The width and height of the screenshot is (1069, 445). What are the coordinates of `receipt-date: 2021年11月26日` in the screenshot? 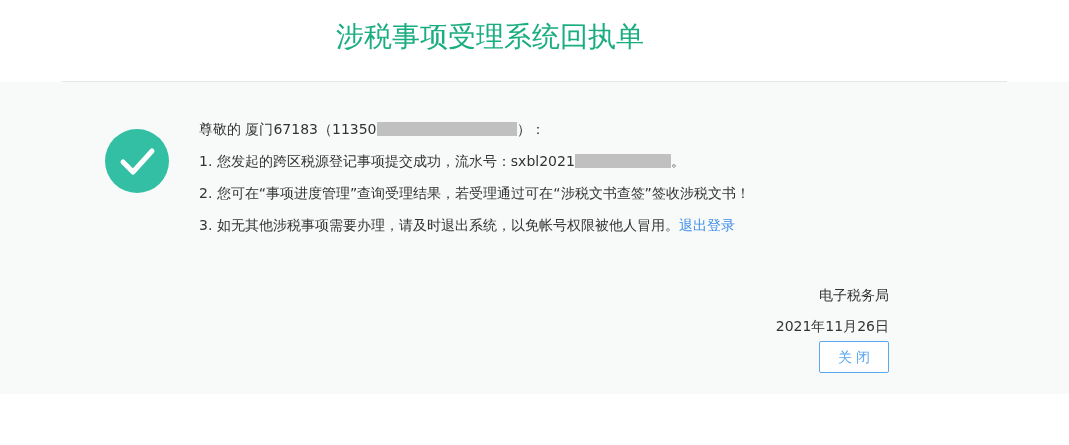 It's located at (832, 326).